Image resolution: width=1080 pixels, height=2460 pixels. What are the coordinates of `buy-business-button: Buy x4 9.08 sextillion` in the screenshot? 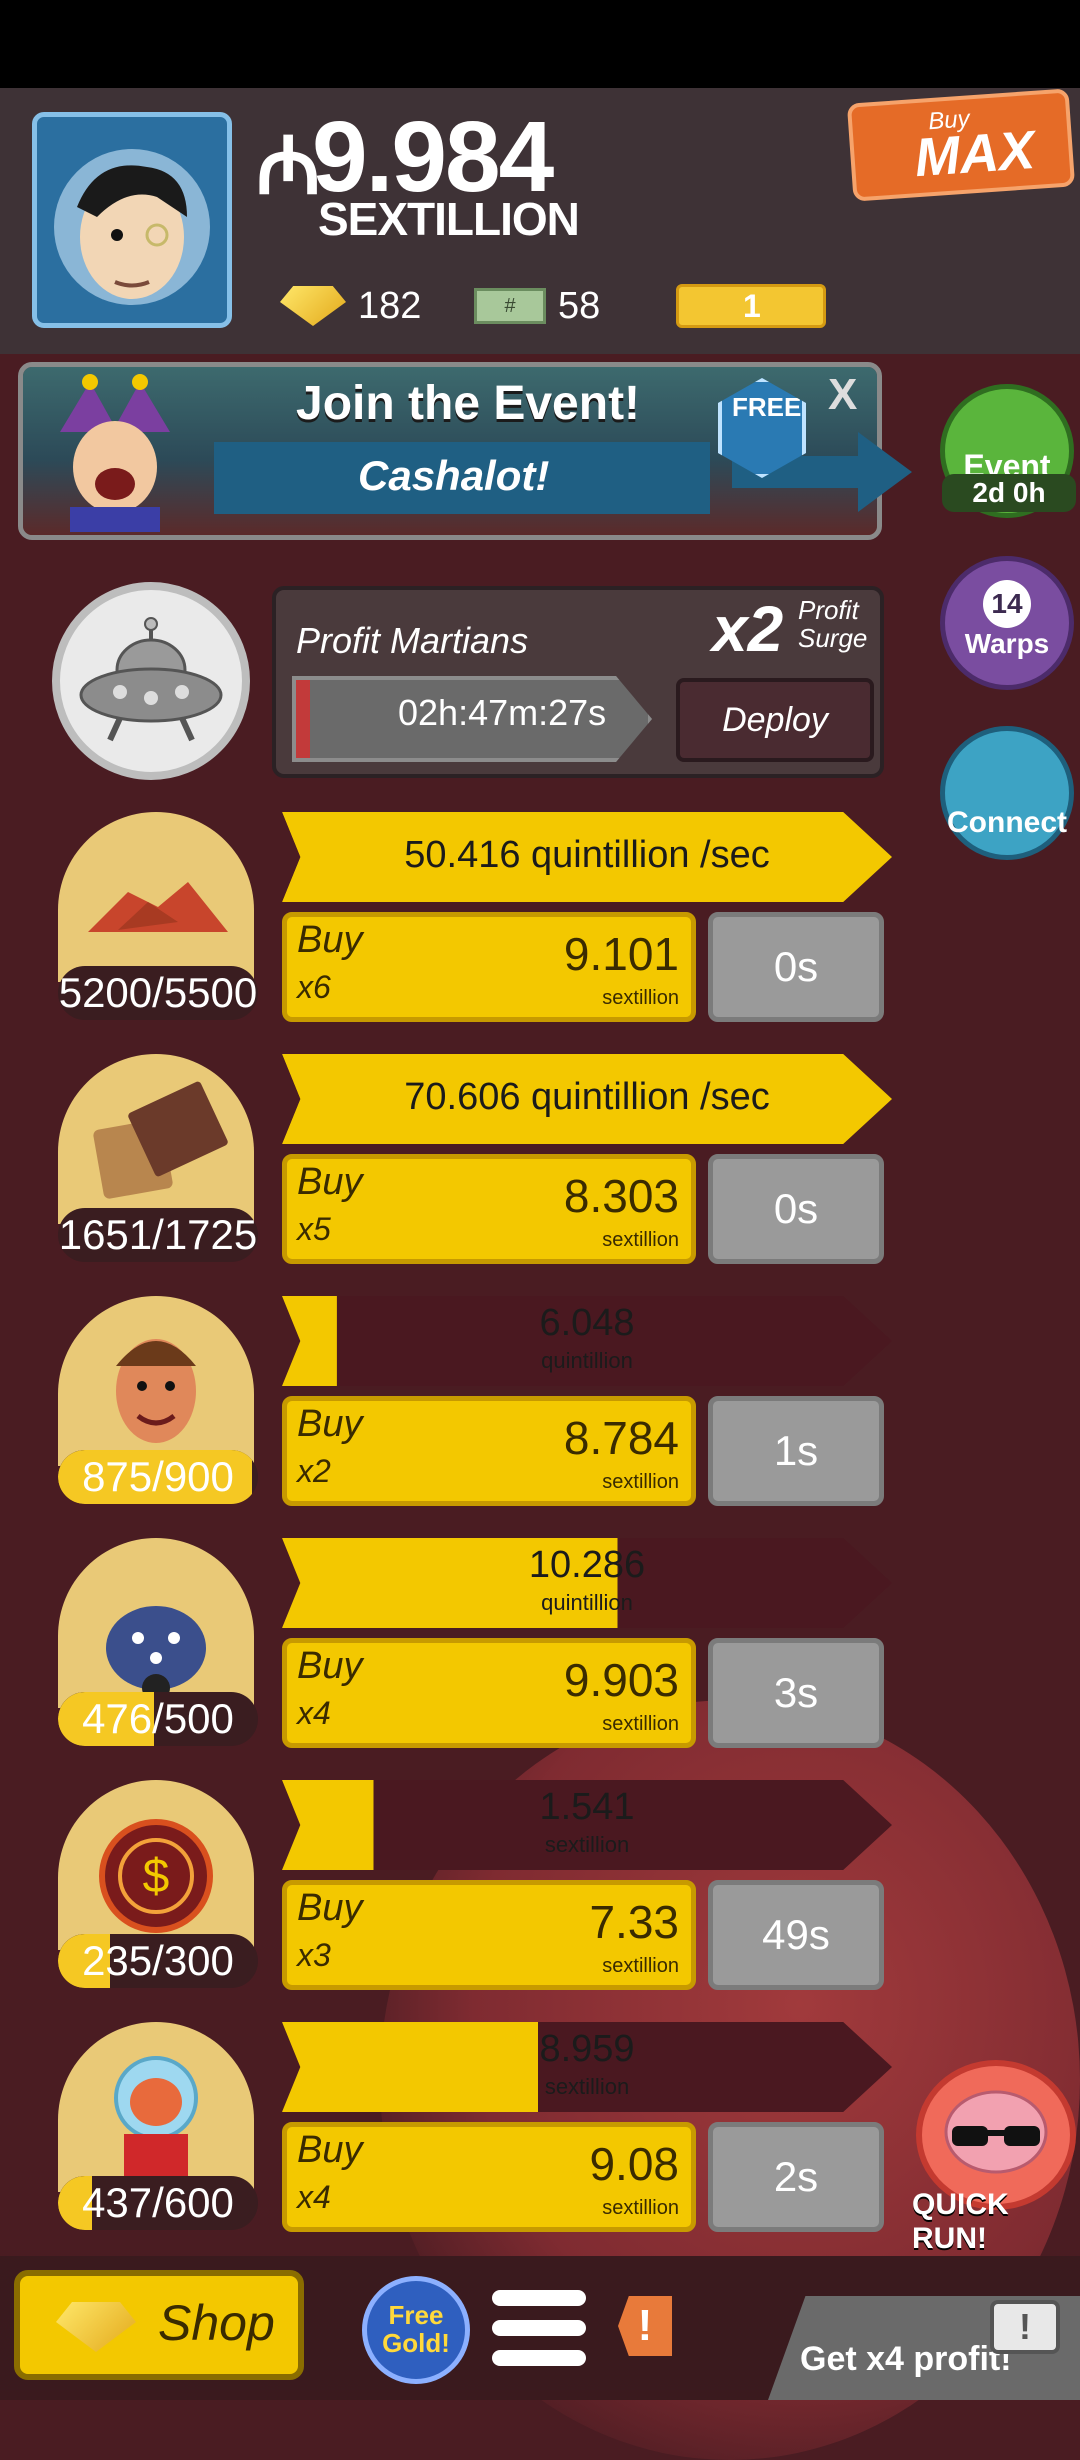 It's located at (489, 2177).